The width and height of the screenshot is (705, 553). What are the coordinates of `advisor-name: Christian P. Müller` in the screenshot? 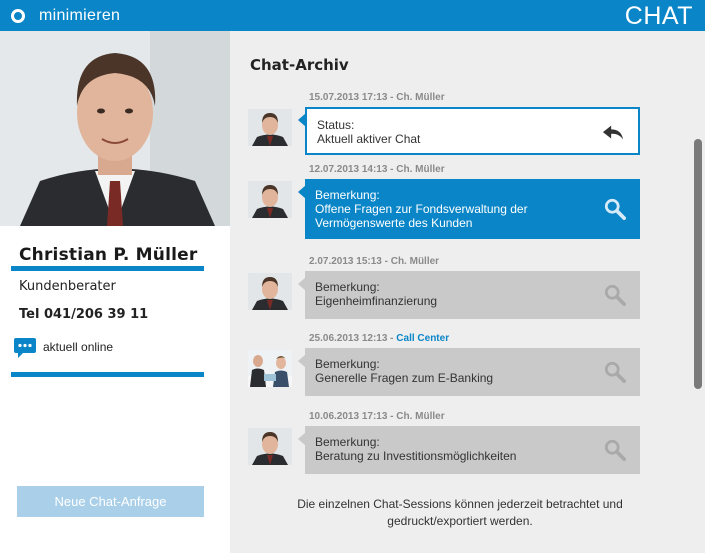 It's located at (108, 255).